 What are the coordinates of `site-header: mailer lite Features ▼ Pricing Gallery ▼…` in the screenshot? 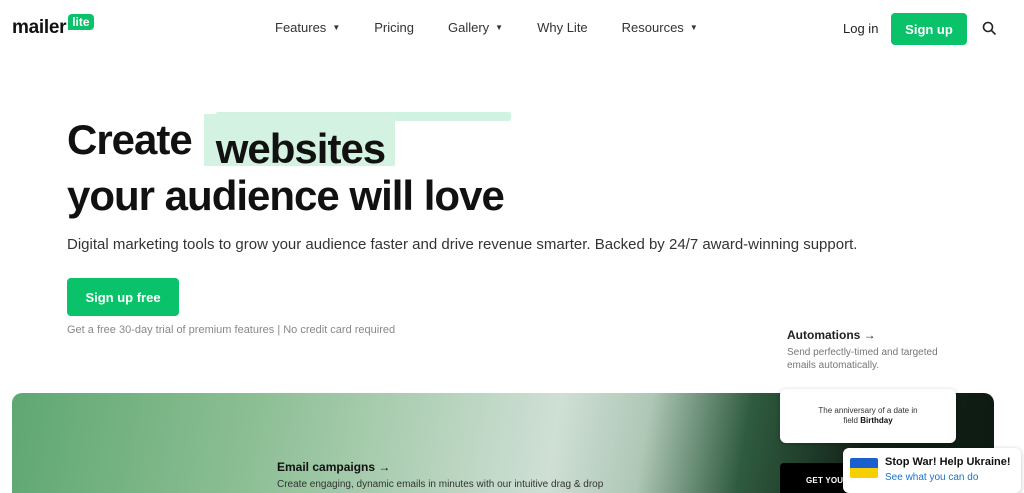 It's located at (512, 28).